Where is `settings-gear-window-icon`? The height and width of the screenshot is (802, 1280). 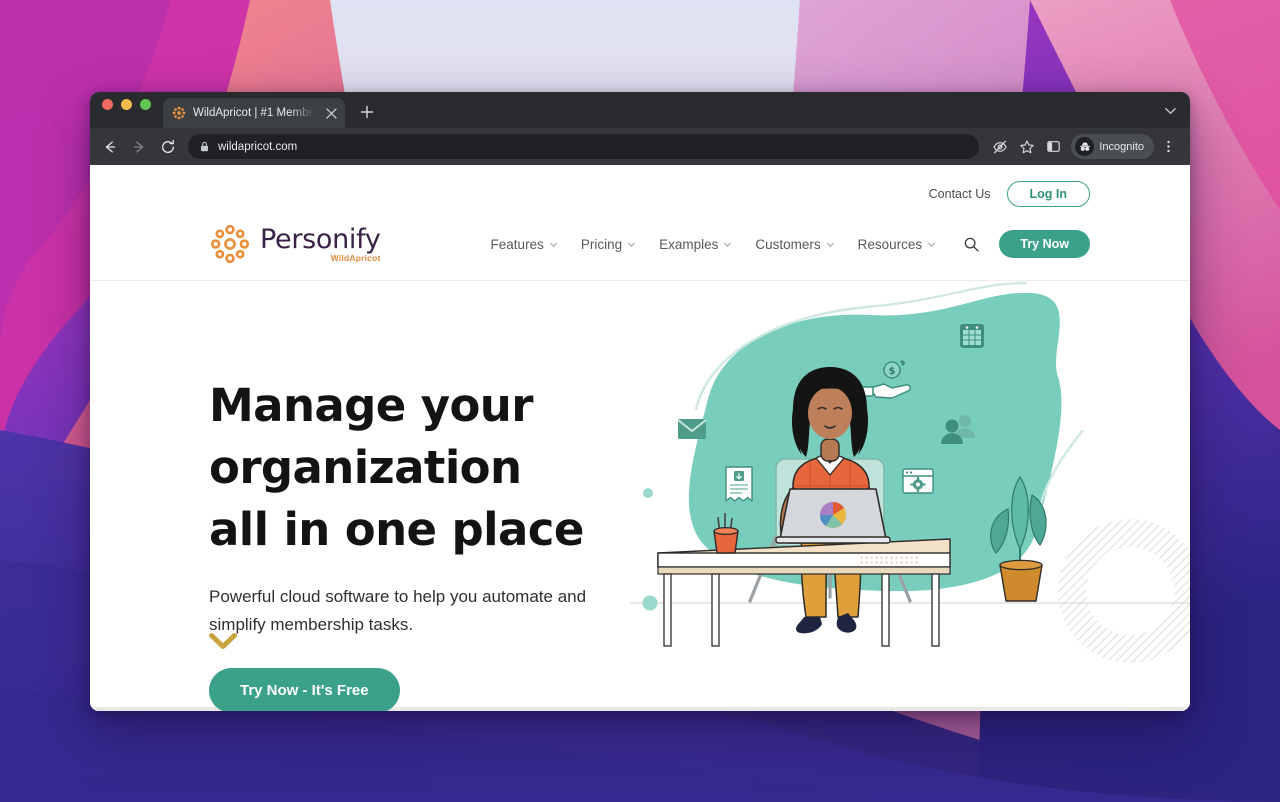 settings-gear-window-icon is located at coordinates (918, 481).